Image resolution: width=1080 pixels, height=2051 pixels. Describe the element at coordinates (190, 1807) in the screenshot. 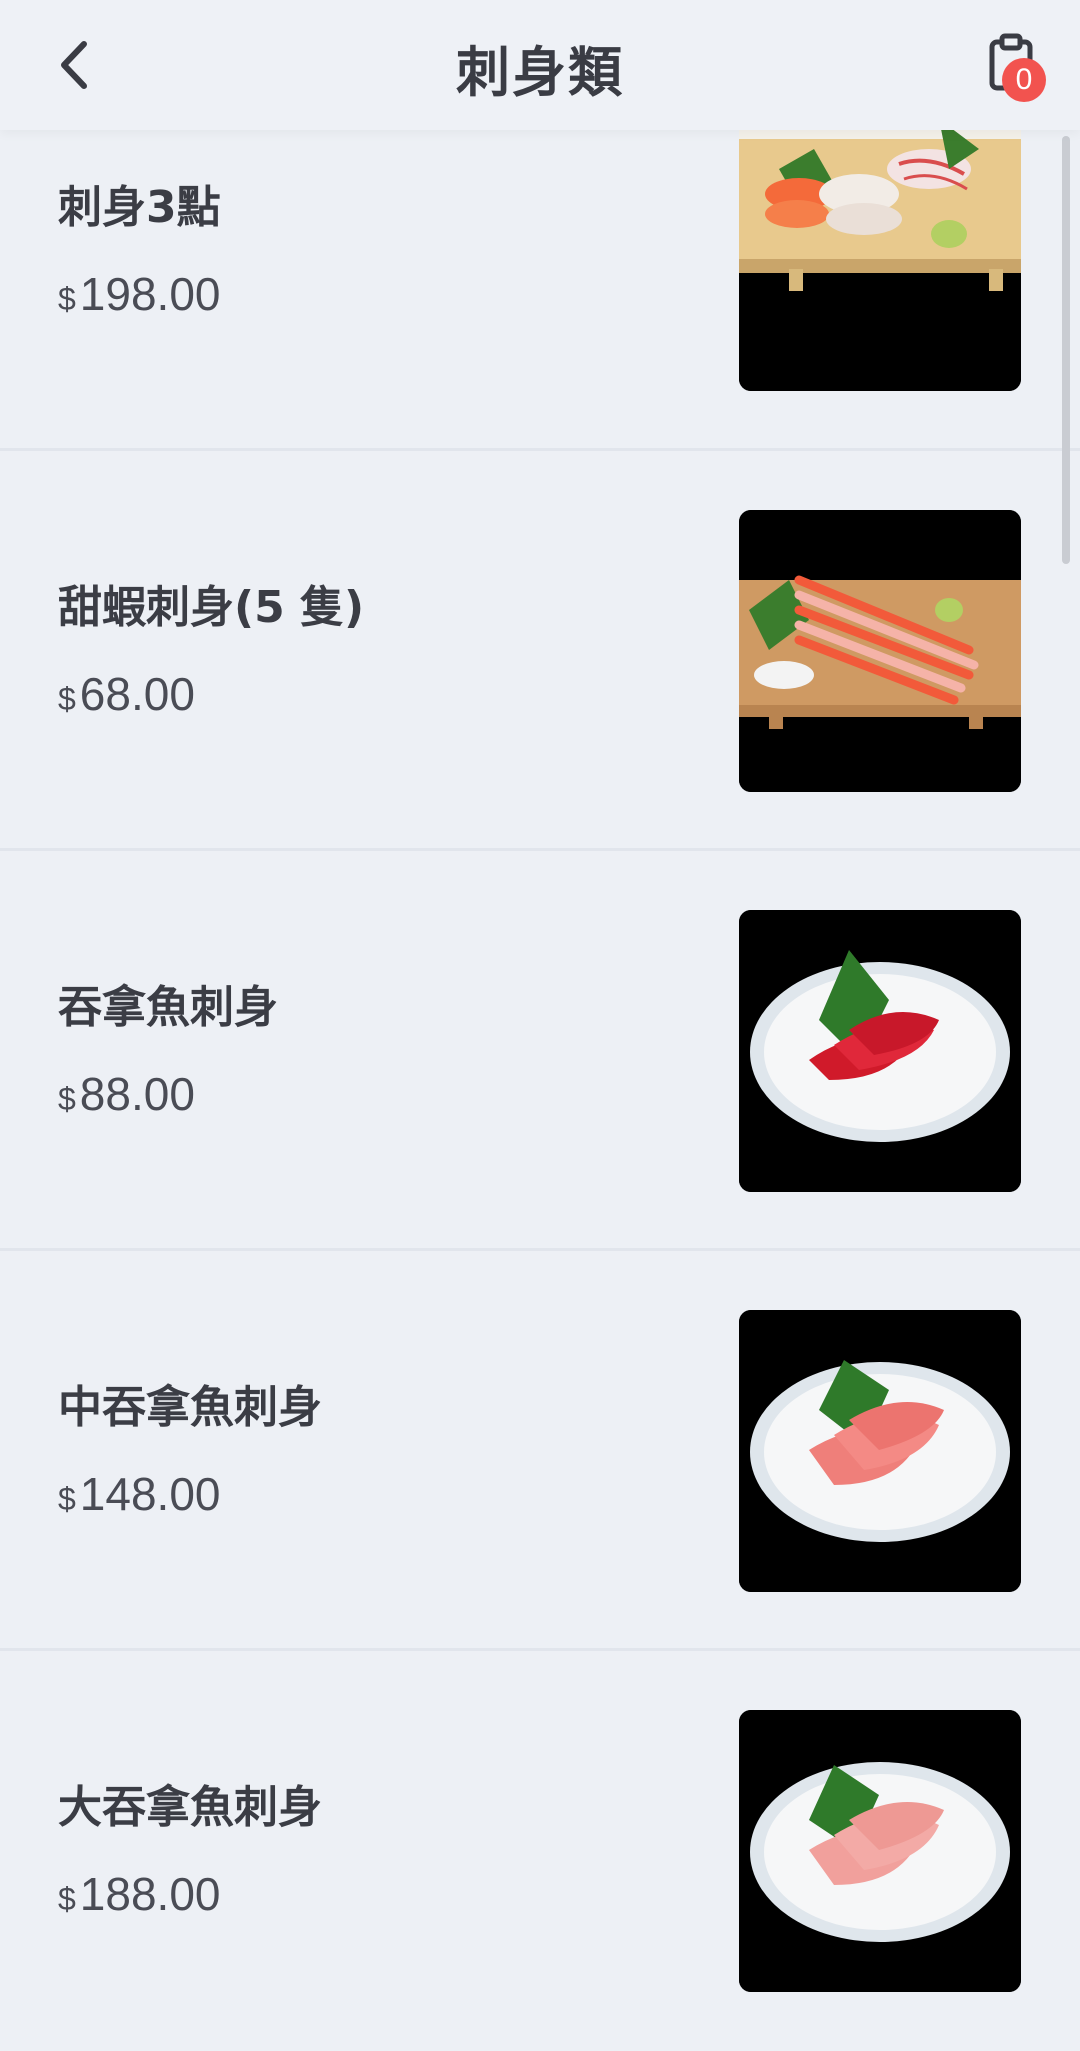

I see `item-name: 大吞拿魚刺身` at that location.